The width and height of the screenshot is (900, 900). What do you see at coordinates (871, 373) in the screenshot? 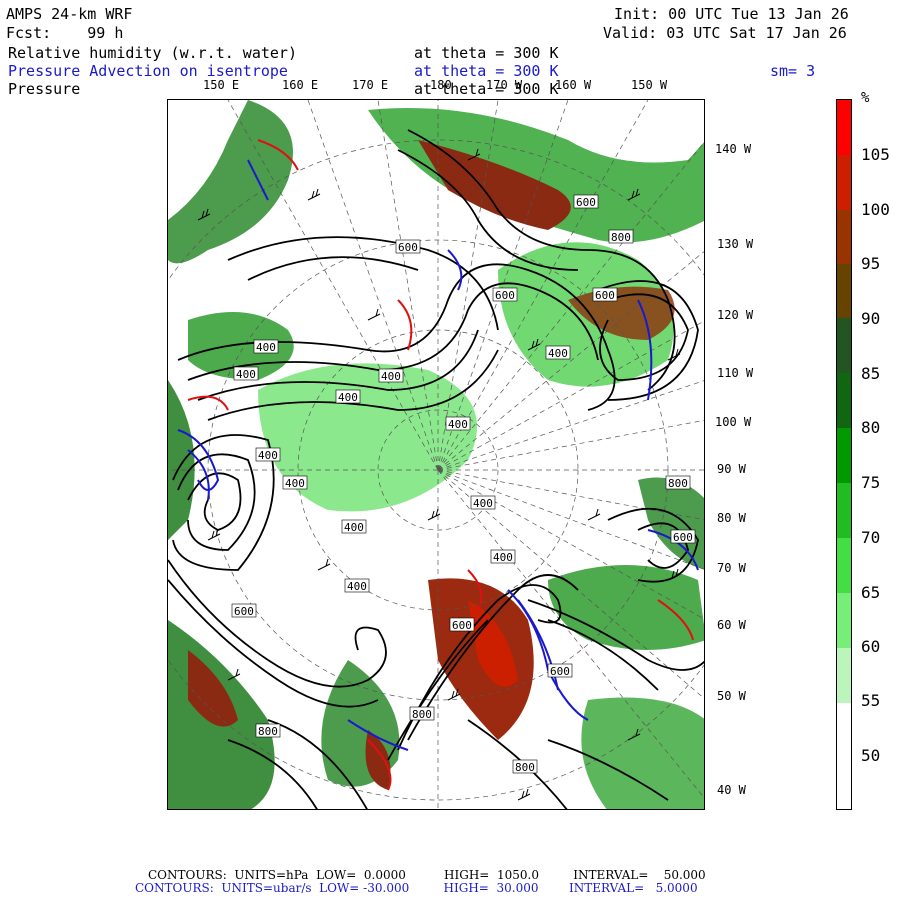
I see `legend-label: 85` at bounding box center [871, 373].